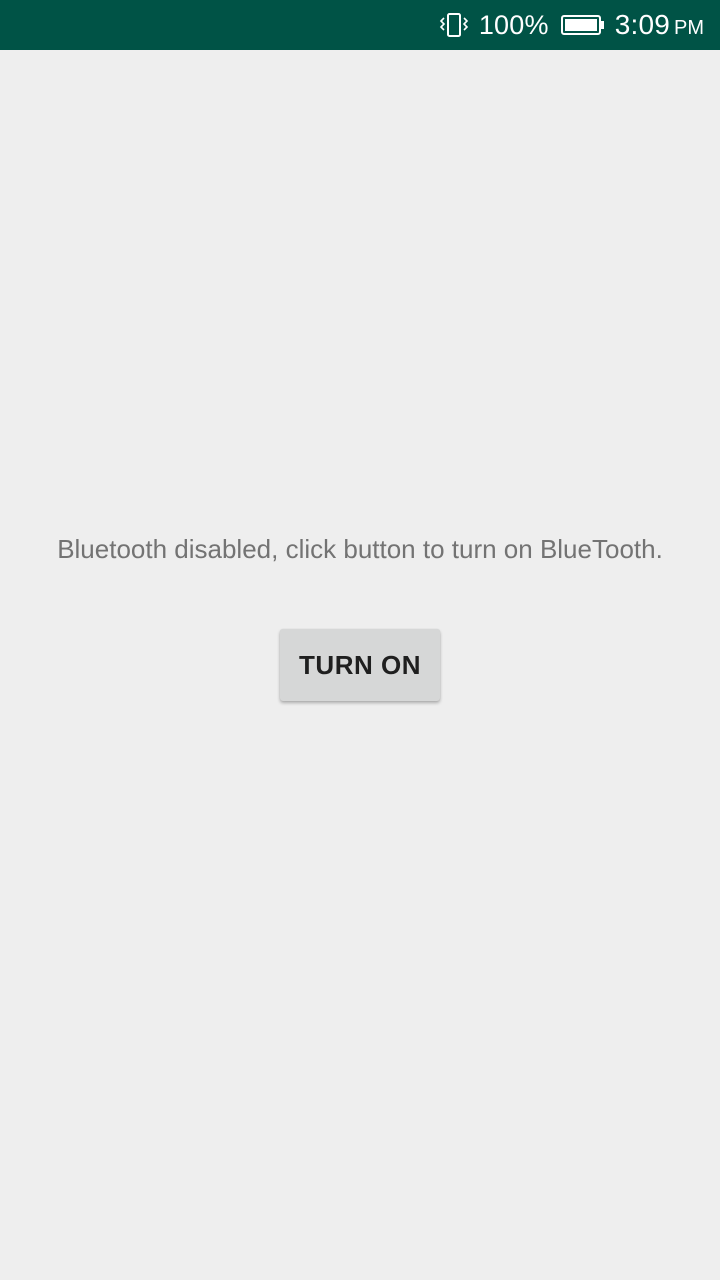 Image resolution: width=720 pixels, height=1280 pixels. I want to click on status-bar: 100% 3:09 PM, so click(360, 25).